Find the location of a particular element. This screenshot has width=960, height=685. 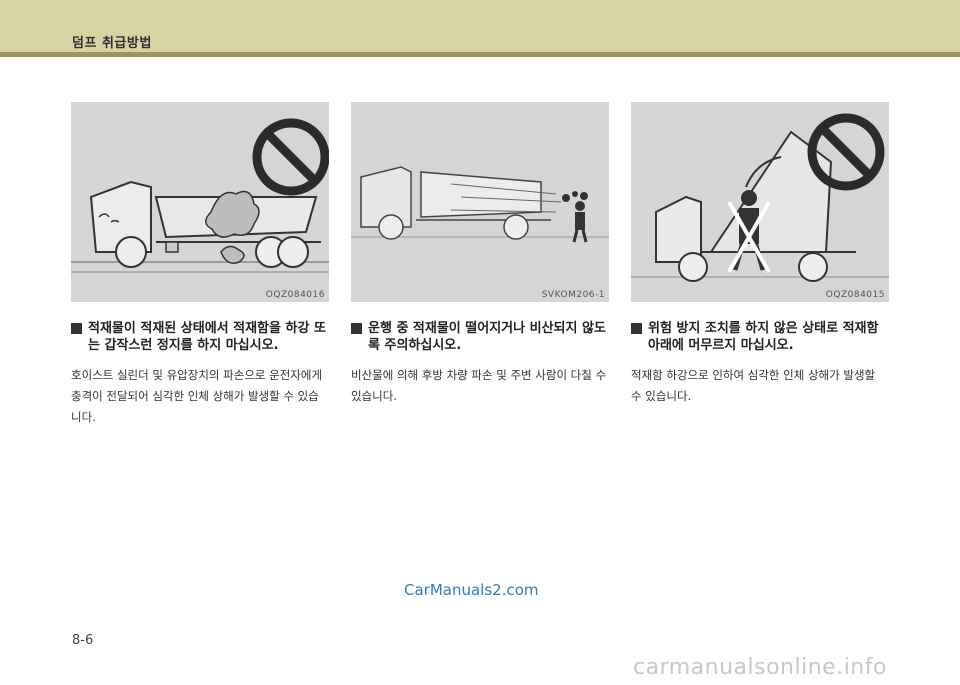

section-title: 덤프 취급방법 is located at coordinates (112, 43).